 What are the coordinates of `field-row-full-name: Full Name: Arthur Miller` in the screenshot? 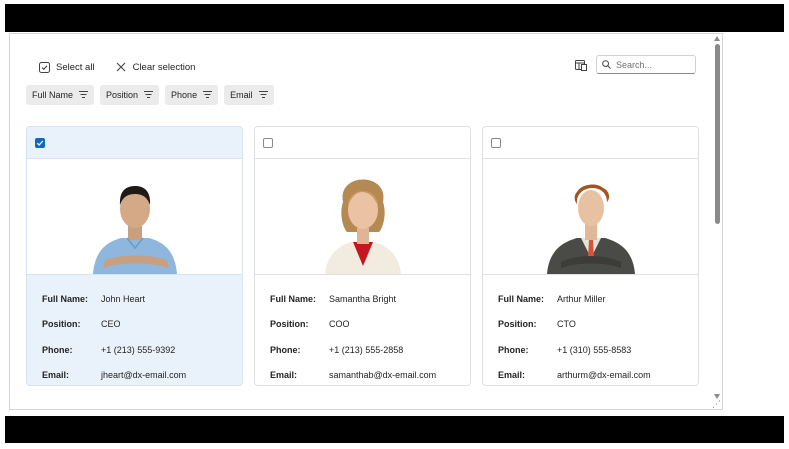 It's located at (590, 299).